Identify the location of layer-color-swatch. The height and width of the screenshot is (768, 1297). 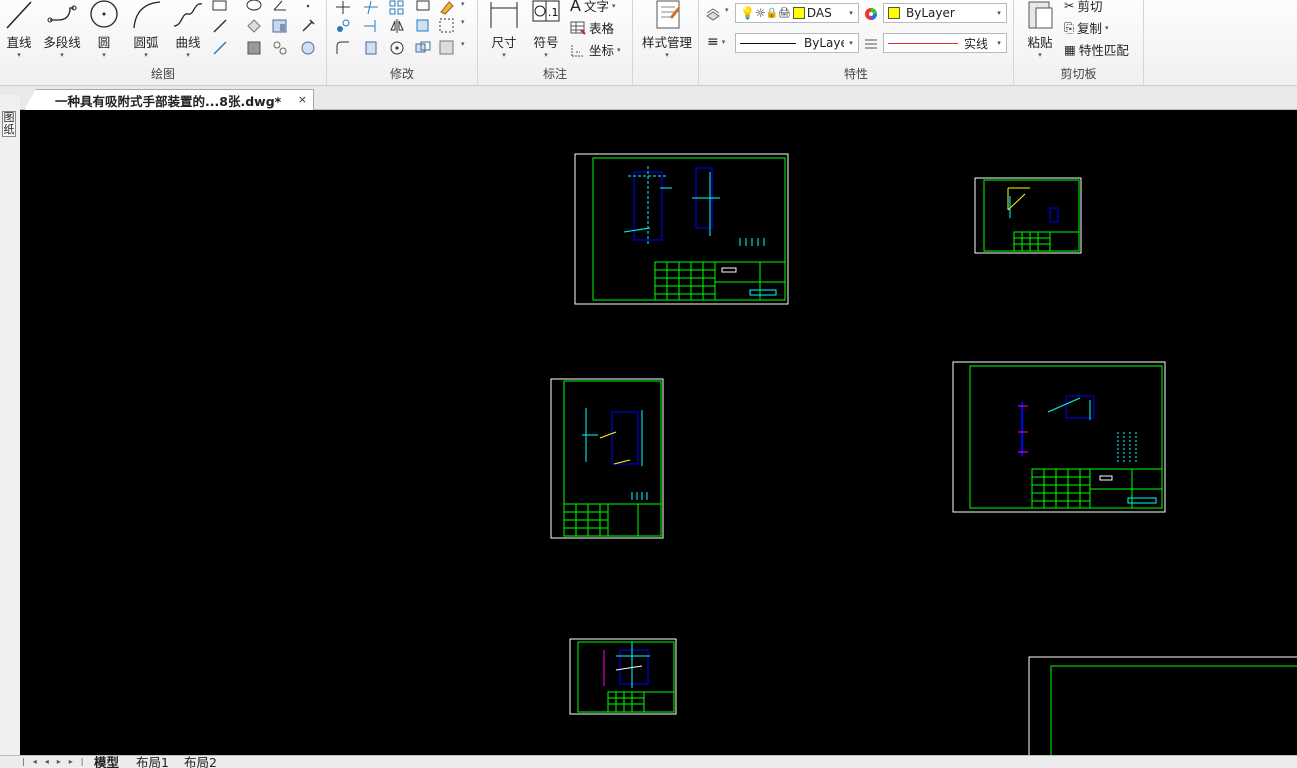
(798, 13).